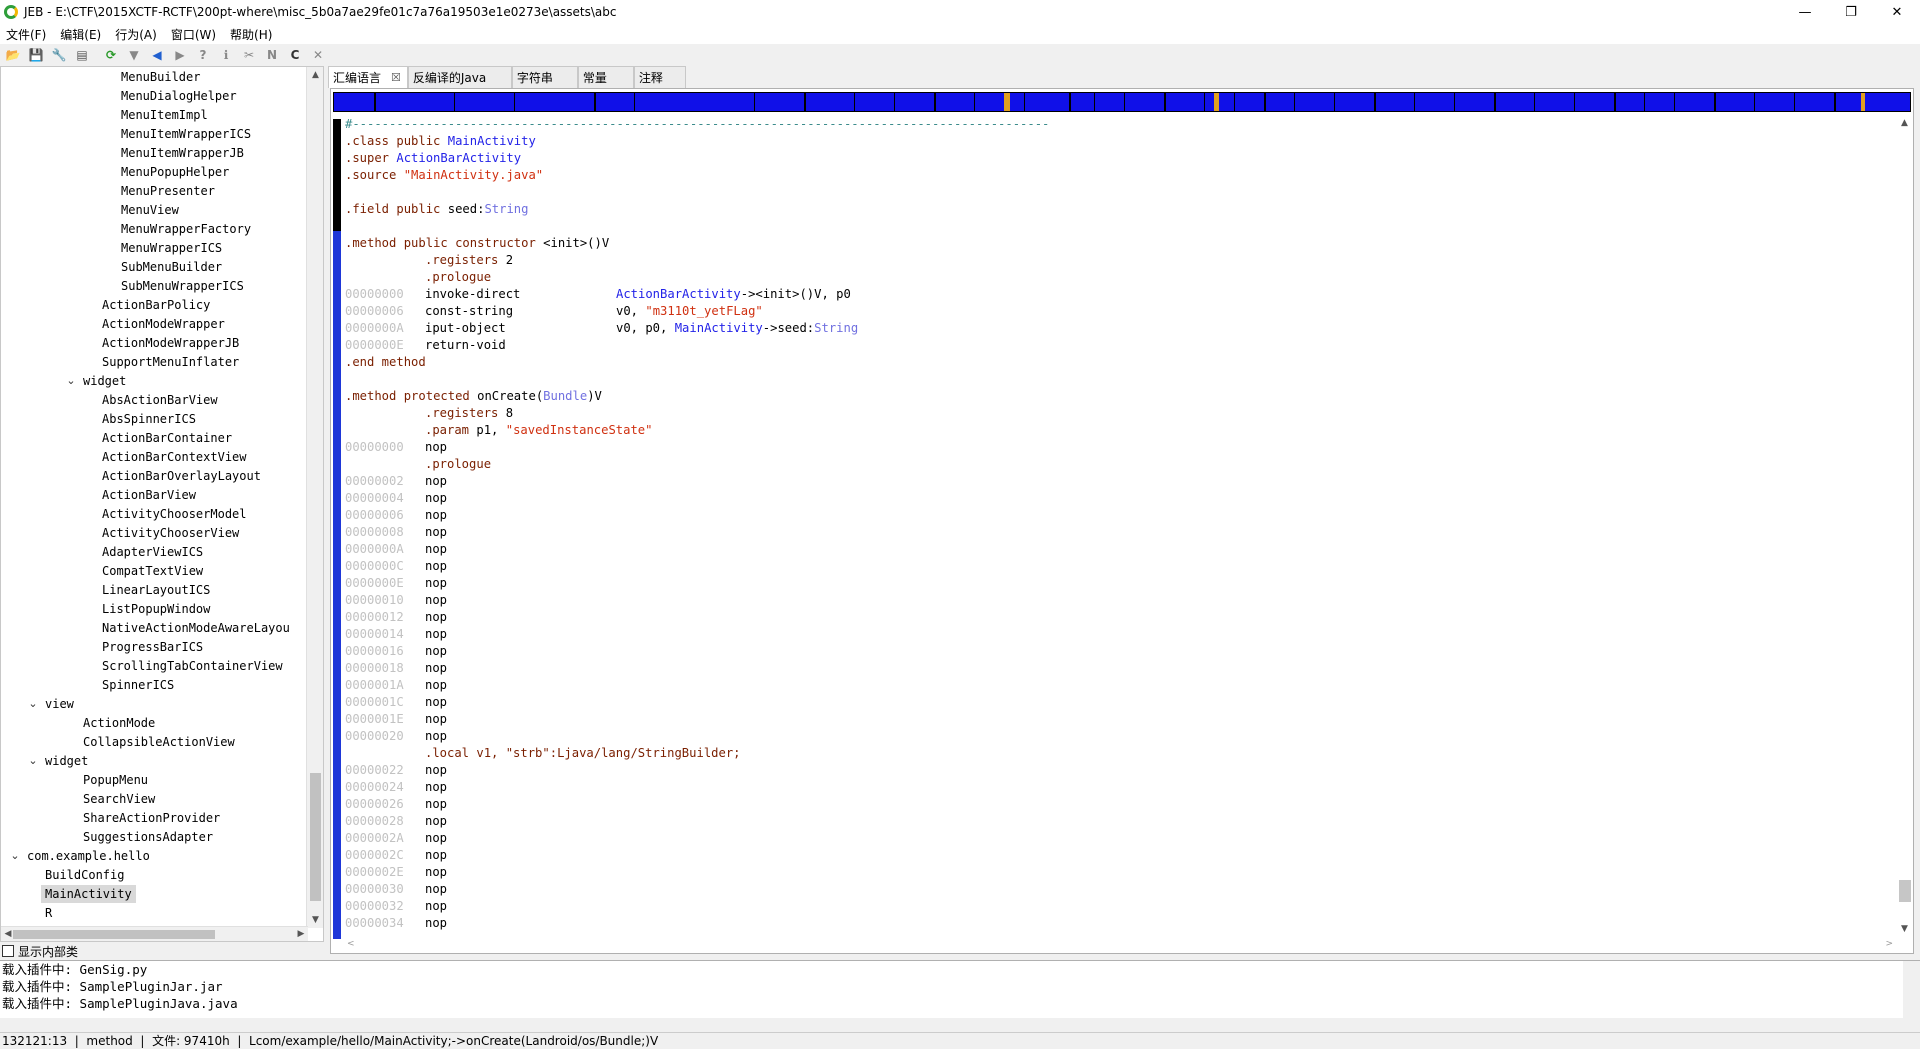  What do you see at coordinates (154, 533) in the screenshot?
I see `tree-class-node: ActivityChooserView` at bounding box center [154, 533].